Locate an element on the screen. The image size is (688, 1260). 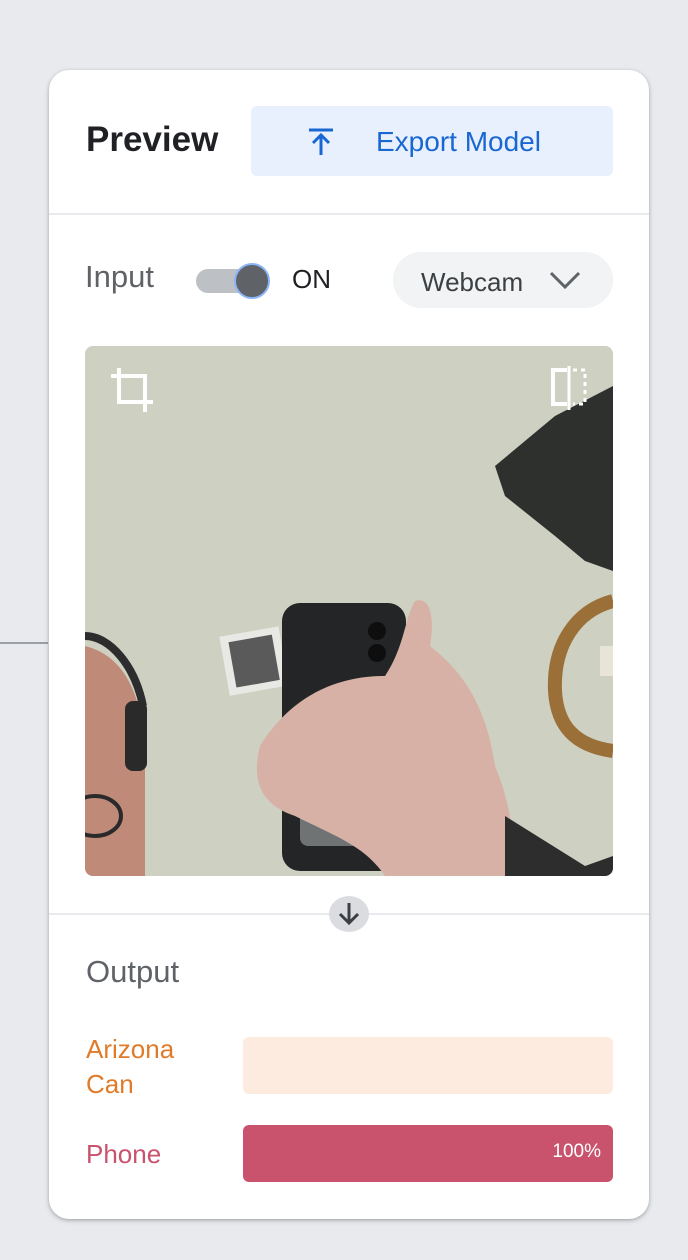
upload-arrow-icon is located at coordinates (321, 144).